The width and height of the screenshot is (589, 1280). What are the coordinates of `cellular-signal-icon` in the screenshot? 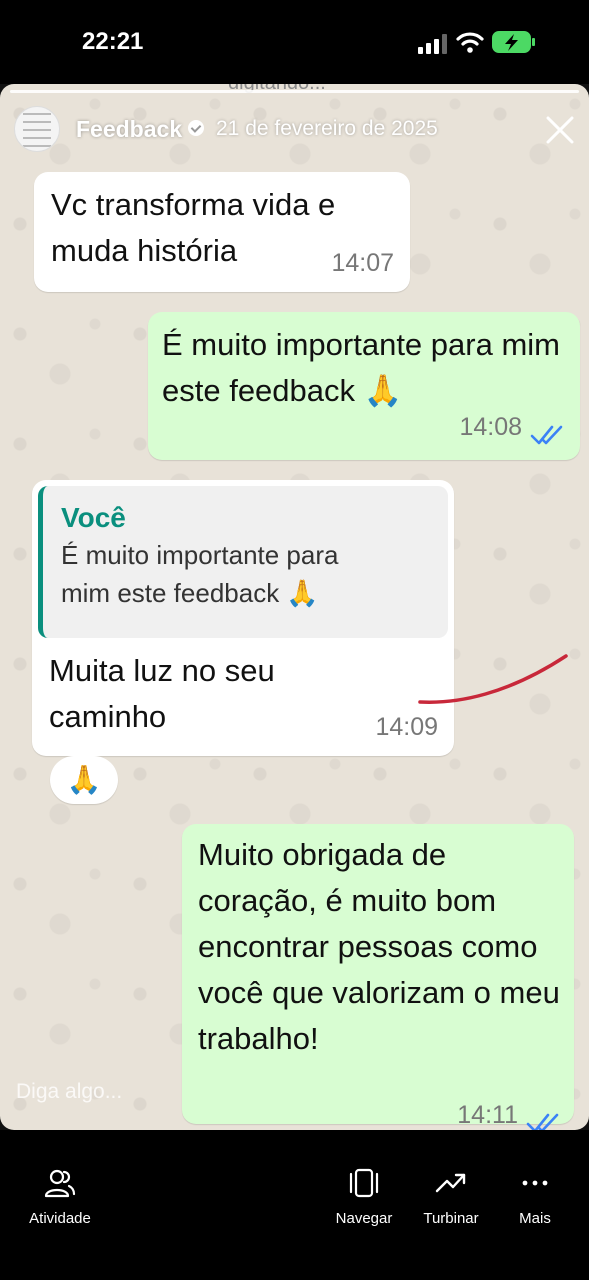 It's located at (432, 44).